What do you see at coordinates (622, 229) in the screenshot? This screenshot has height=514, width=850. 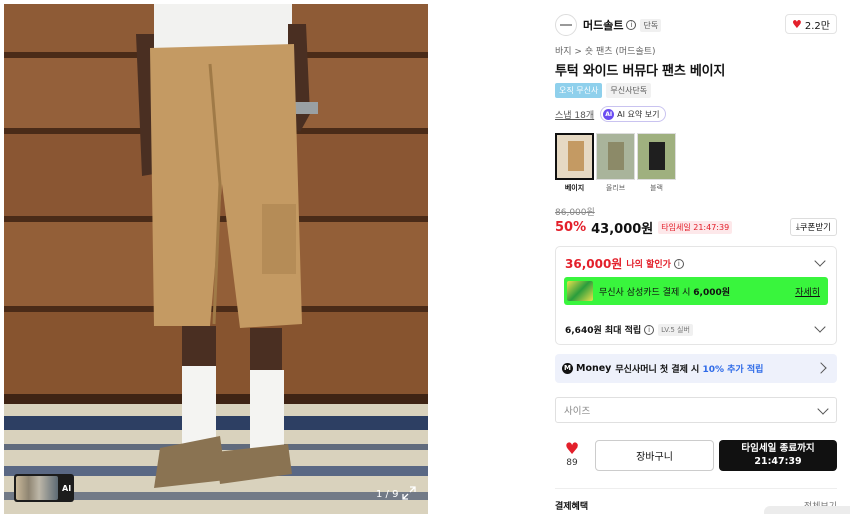 I see `sale-price: 43,000원` at bounding box center [622, 229].